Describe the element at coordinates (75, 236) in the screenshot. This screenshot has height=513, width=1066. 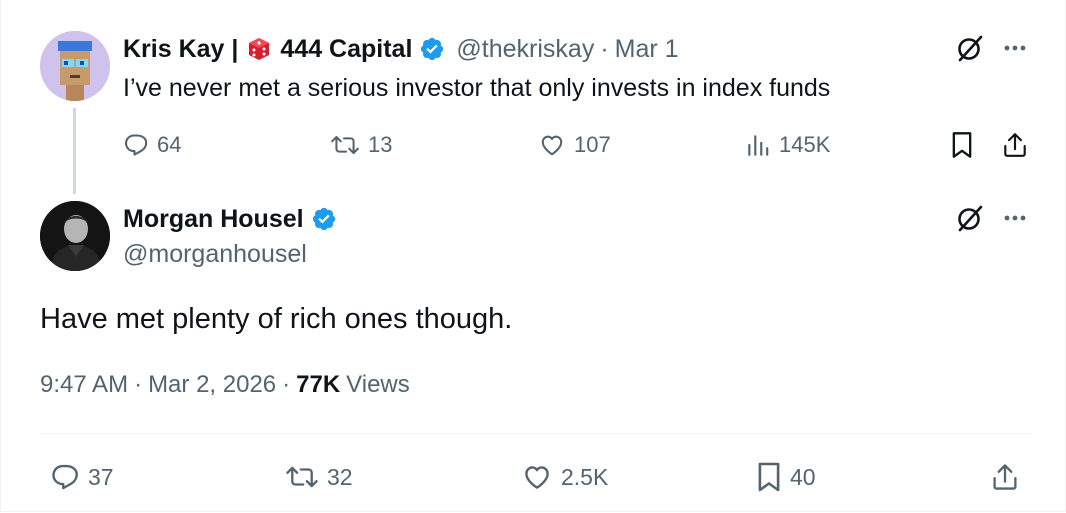
I see `morgan-housel-avatar` at that location.